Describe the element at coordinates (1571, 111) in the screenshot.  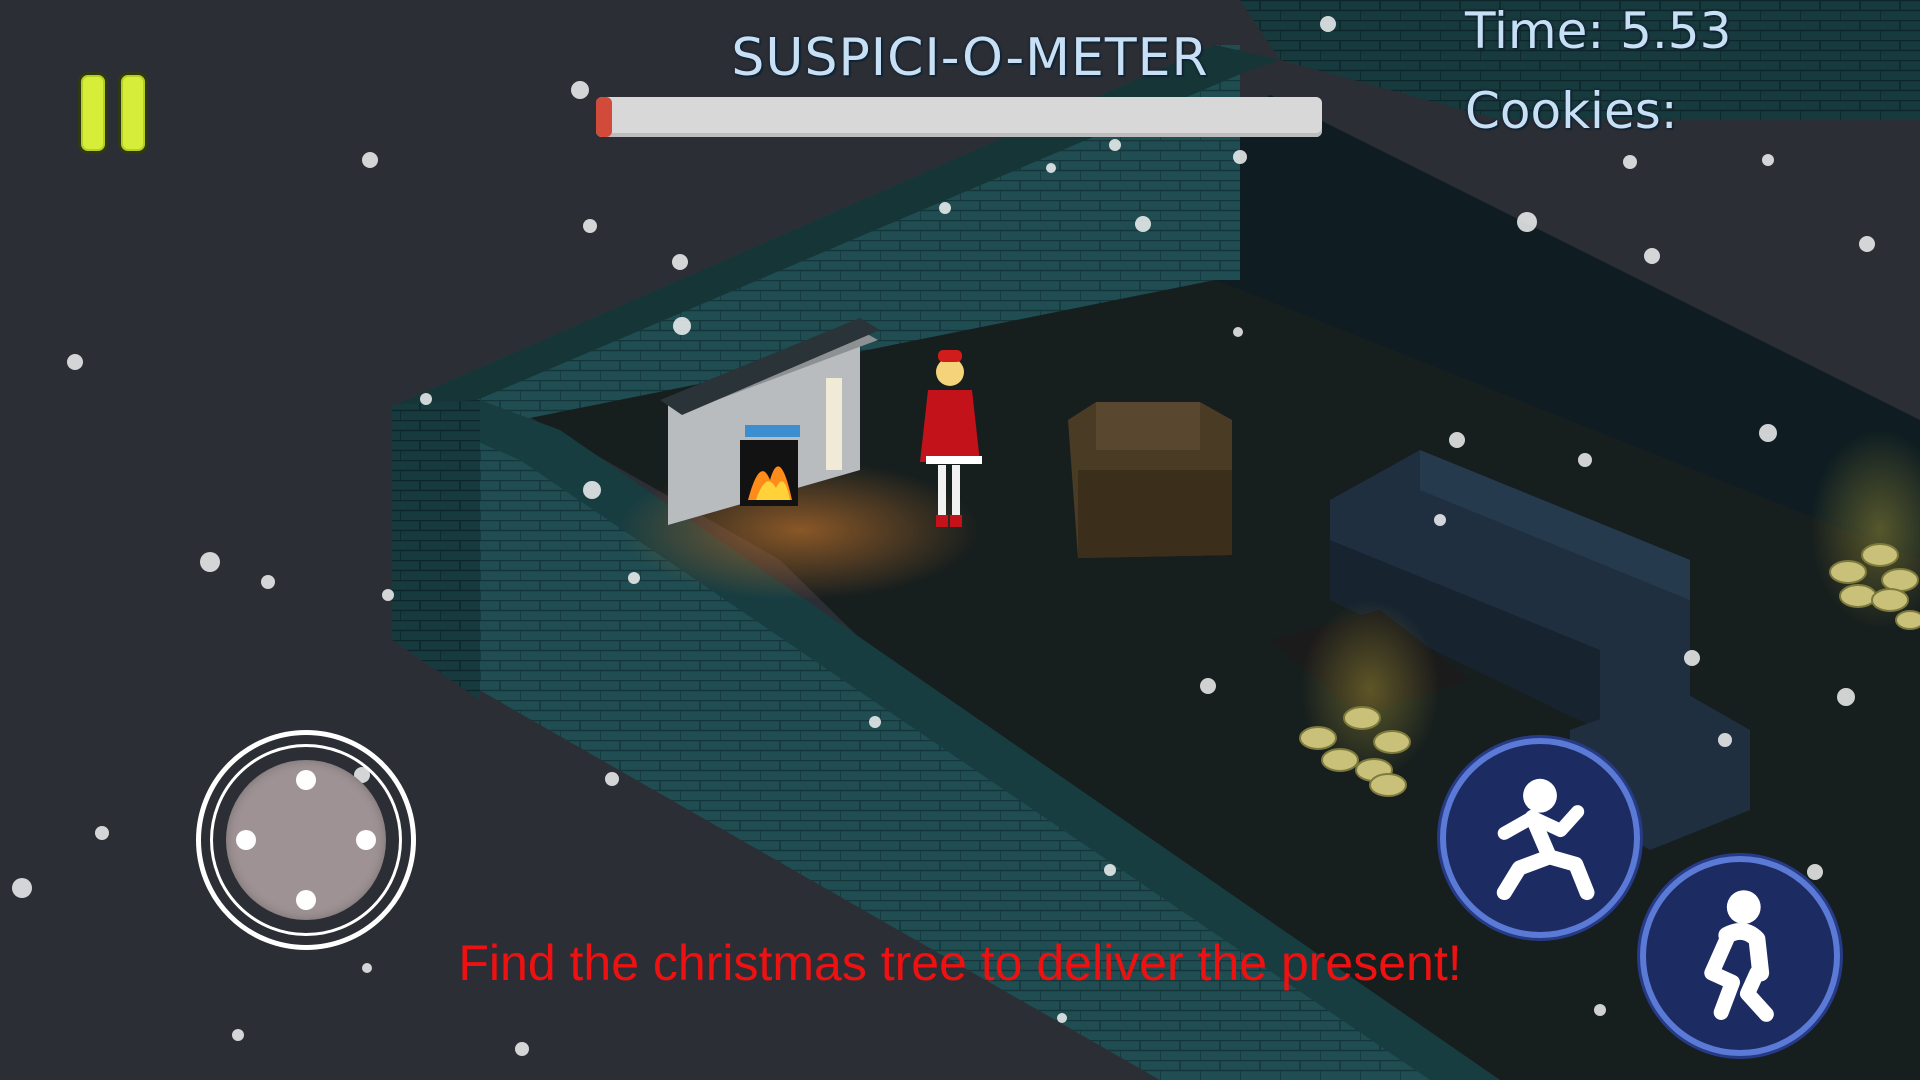
I see `cookies-counter: Cookies:` at that location.